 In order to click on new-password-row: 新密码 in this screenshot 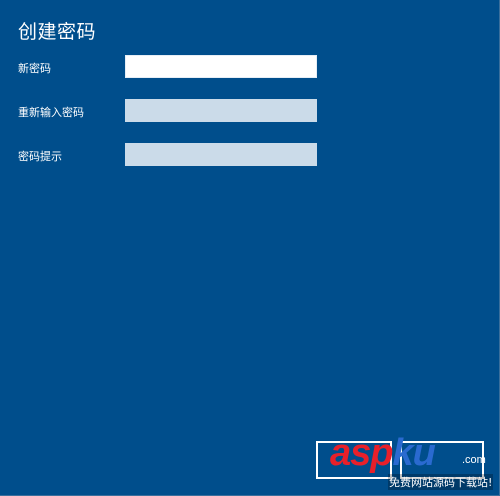, I will do `click(249, 67)`.